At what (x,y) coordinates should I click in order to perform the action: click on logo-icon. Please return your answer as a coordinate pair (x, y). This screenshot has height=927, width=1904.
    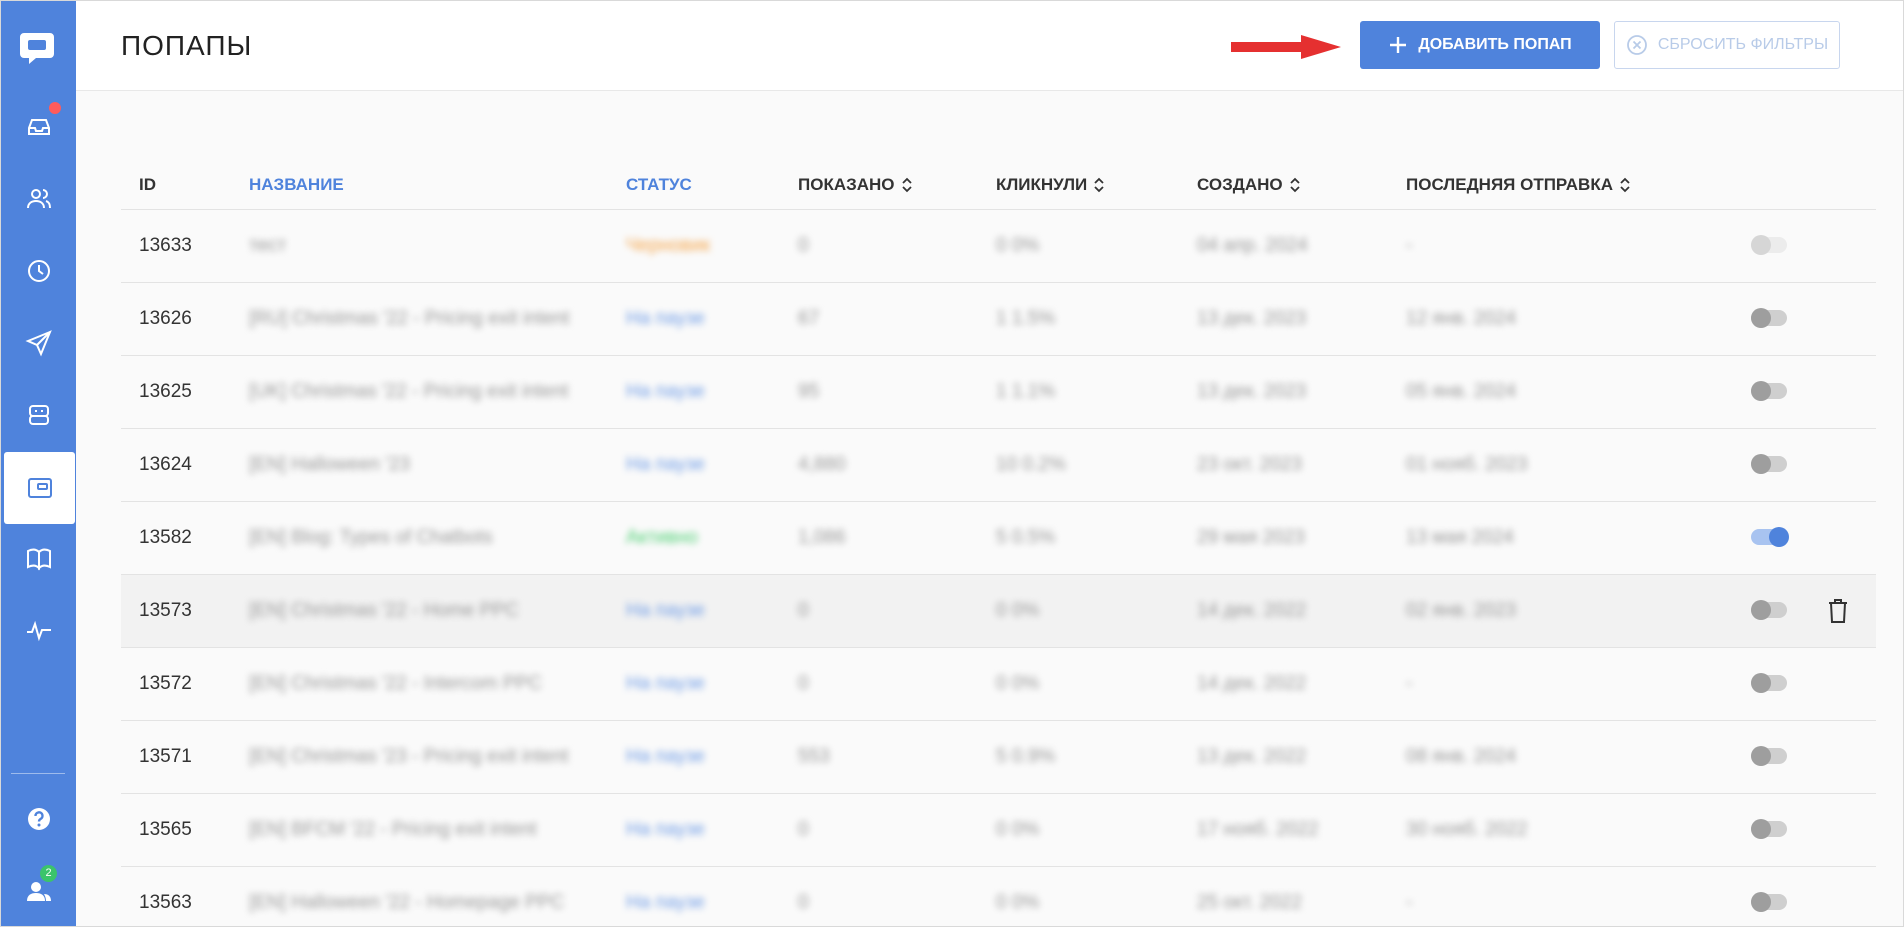
    Looking at the image, I should click on (37, 48).